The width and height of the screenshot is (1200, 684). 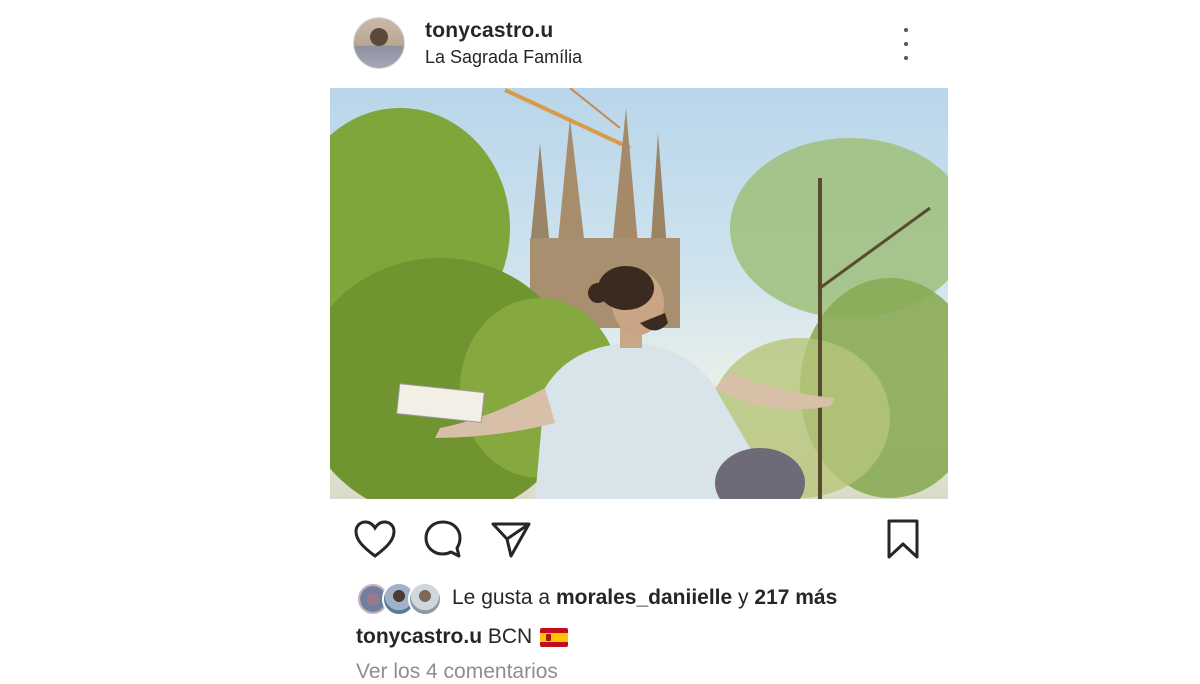 What do you see at coordinates (457, 672) in the screenshot?
I see `view-comments-link: Ver los 4 comentarios` at bounding box center [457, 672].